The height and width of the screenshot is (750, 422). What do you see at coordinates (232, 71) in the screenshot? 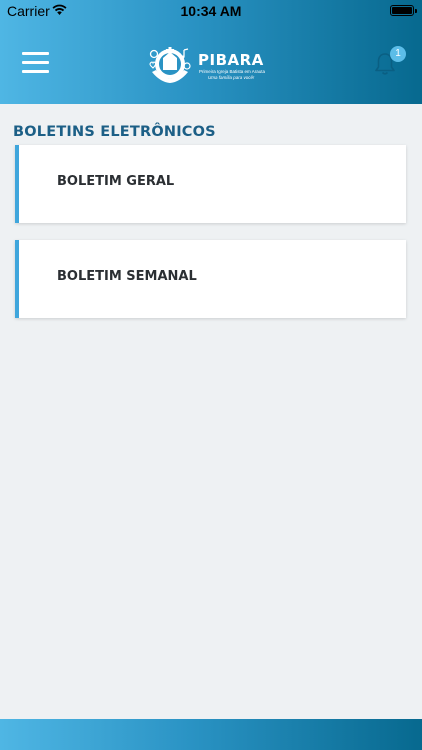
I see `logo-subtitle: Primeira Igreja Batista em Arauta` at bounding box center [232, 71].